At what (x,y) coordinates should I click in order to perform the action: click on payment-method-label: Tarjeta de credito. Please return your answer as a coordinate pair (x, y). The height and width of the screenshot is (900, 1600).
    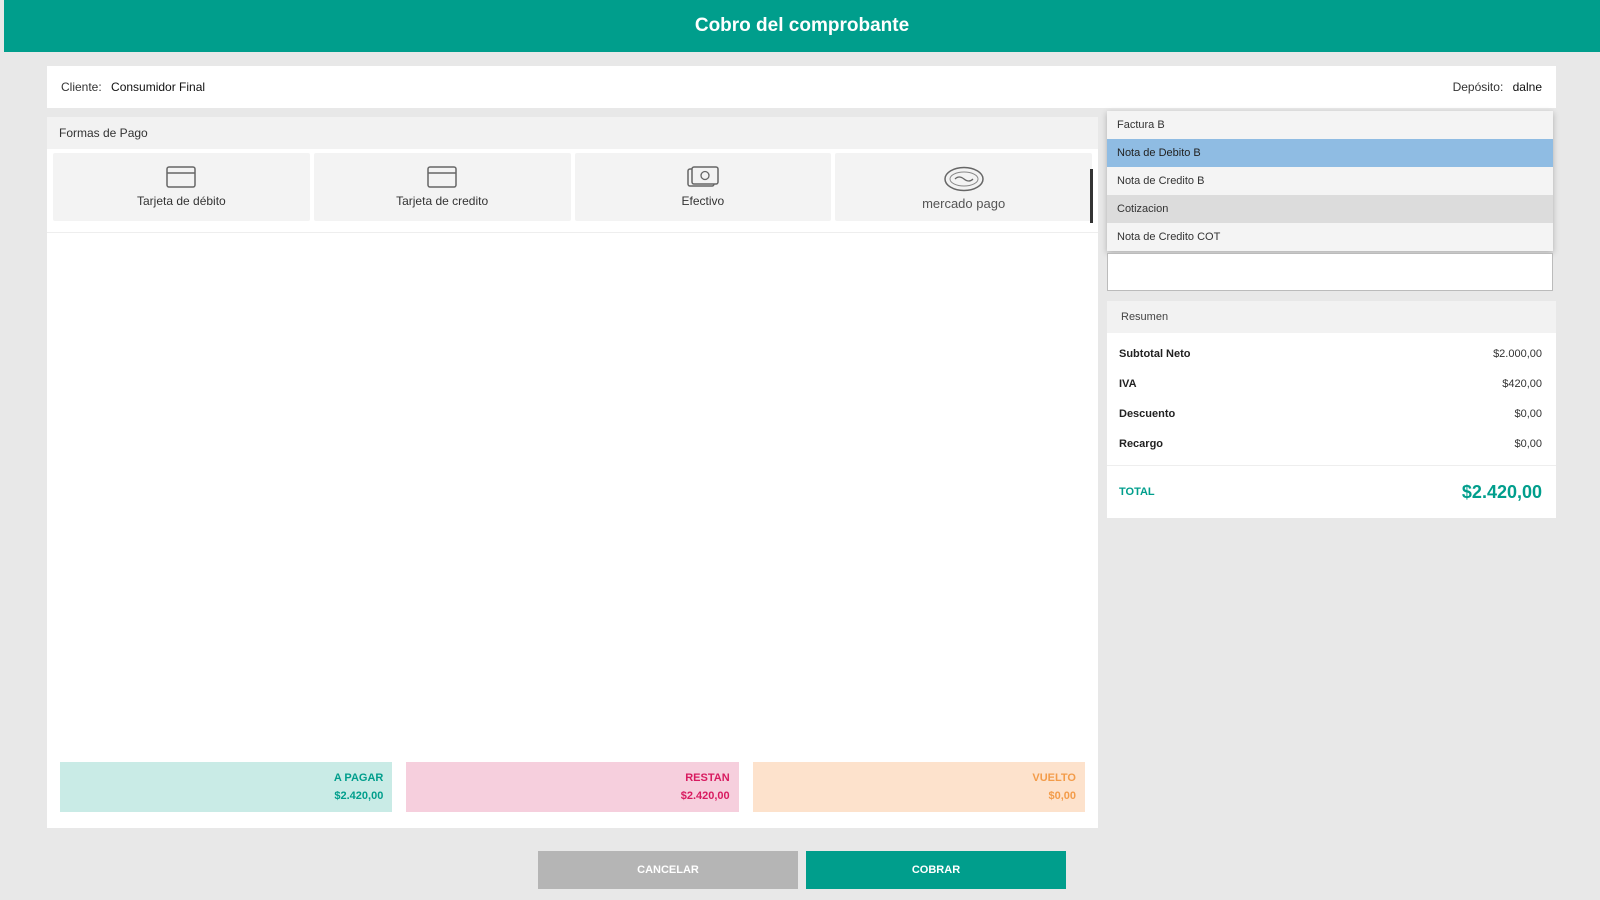
    Looking at the image, I should click on (442, 201).